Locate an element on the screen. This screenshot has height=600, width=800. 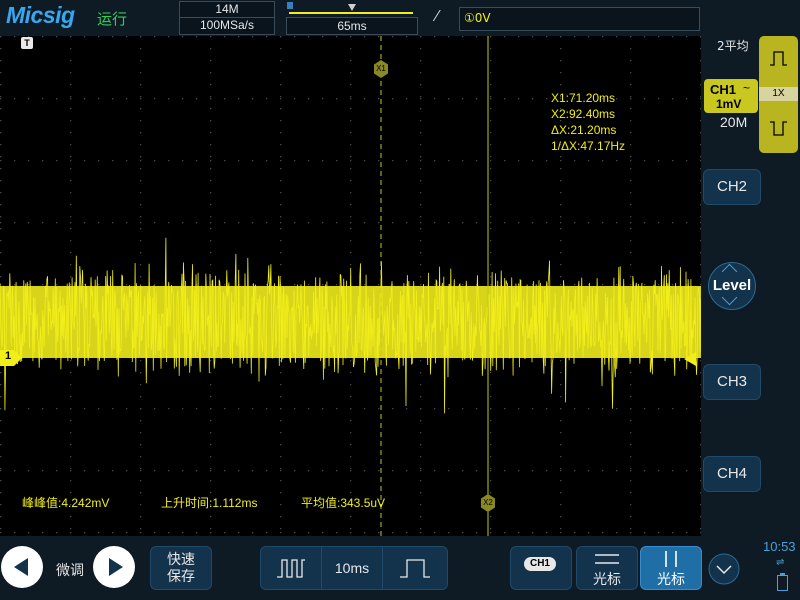
rising-edge-icon: ∕ is located at coordinates (437, 17).